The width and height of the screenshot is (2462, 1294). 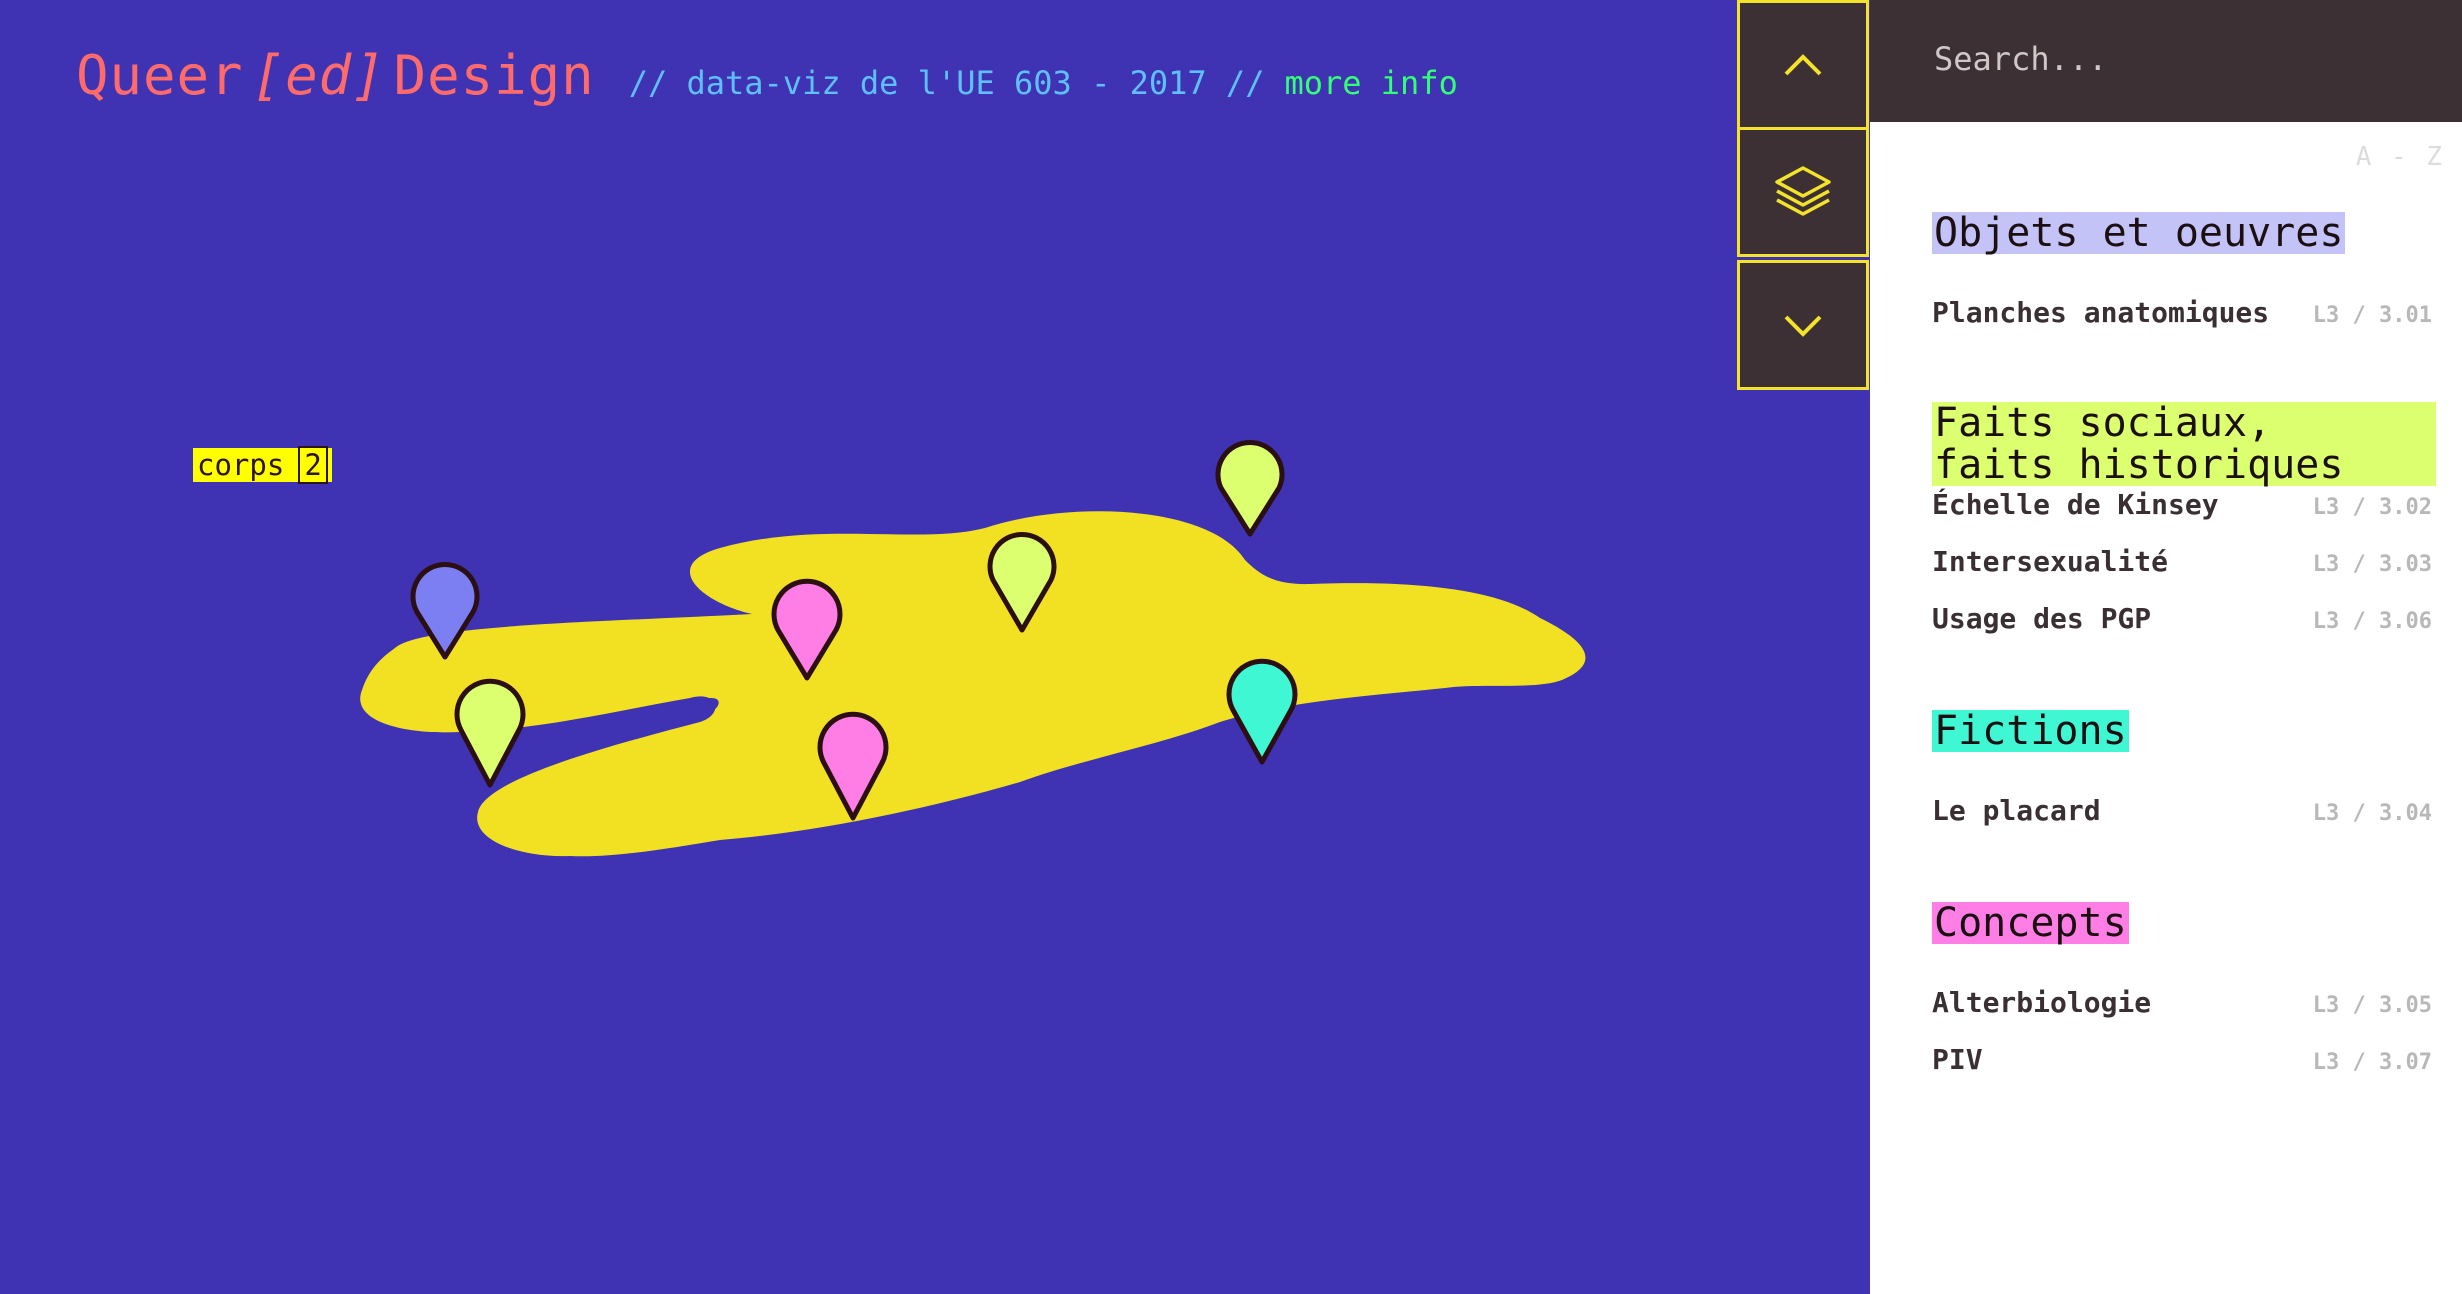 I want to click on chevron-up-icon, so click(x=1803, y=65).